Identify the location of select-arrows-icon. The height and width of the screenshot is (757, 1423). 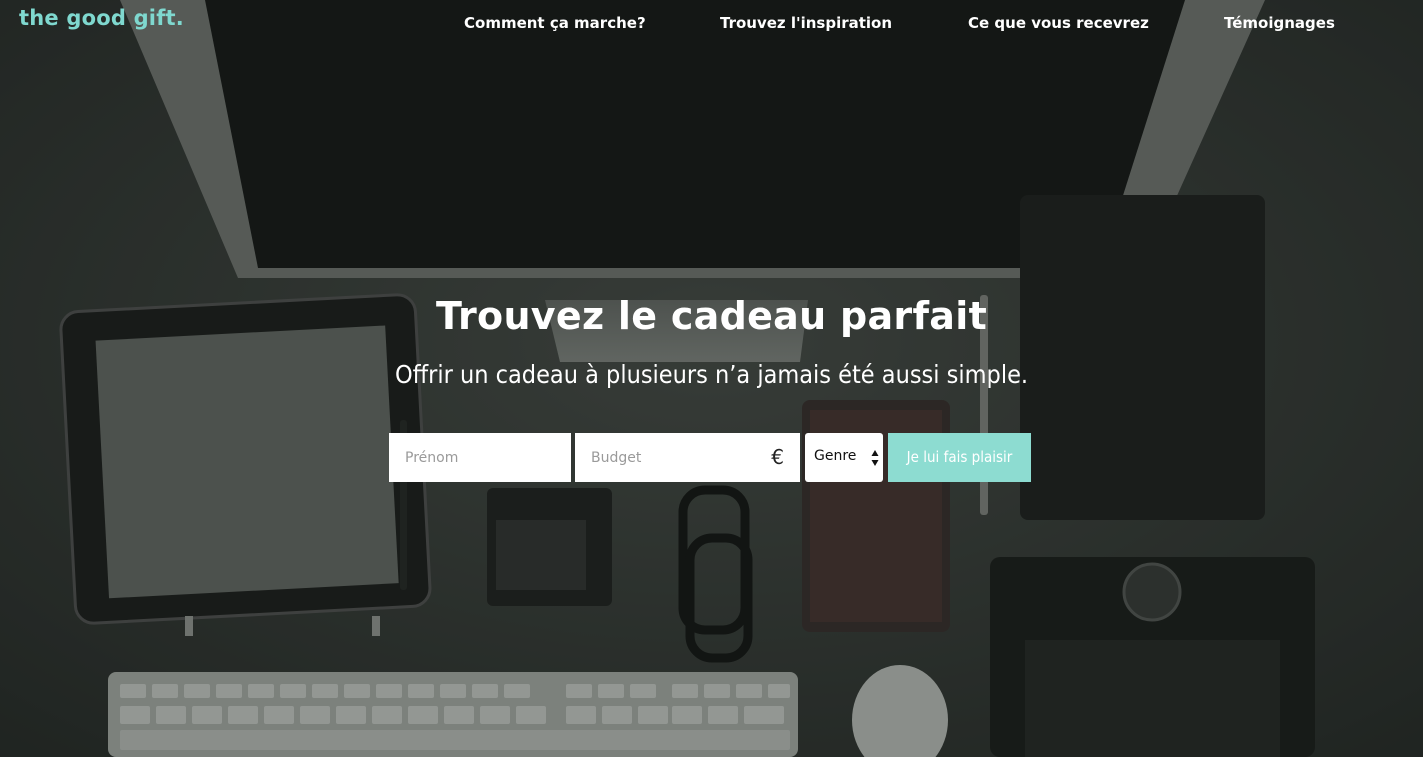
(875, 458).